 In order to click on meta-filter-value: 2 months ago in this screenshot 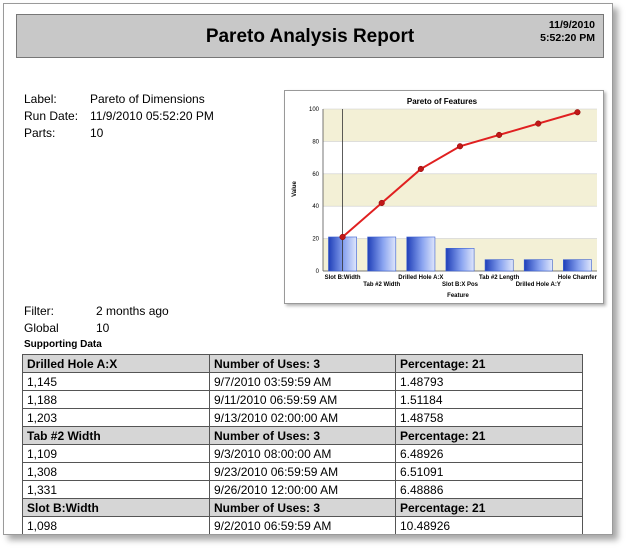, I will do `click(132, 311)`.